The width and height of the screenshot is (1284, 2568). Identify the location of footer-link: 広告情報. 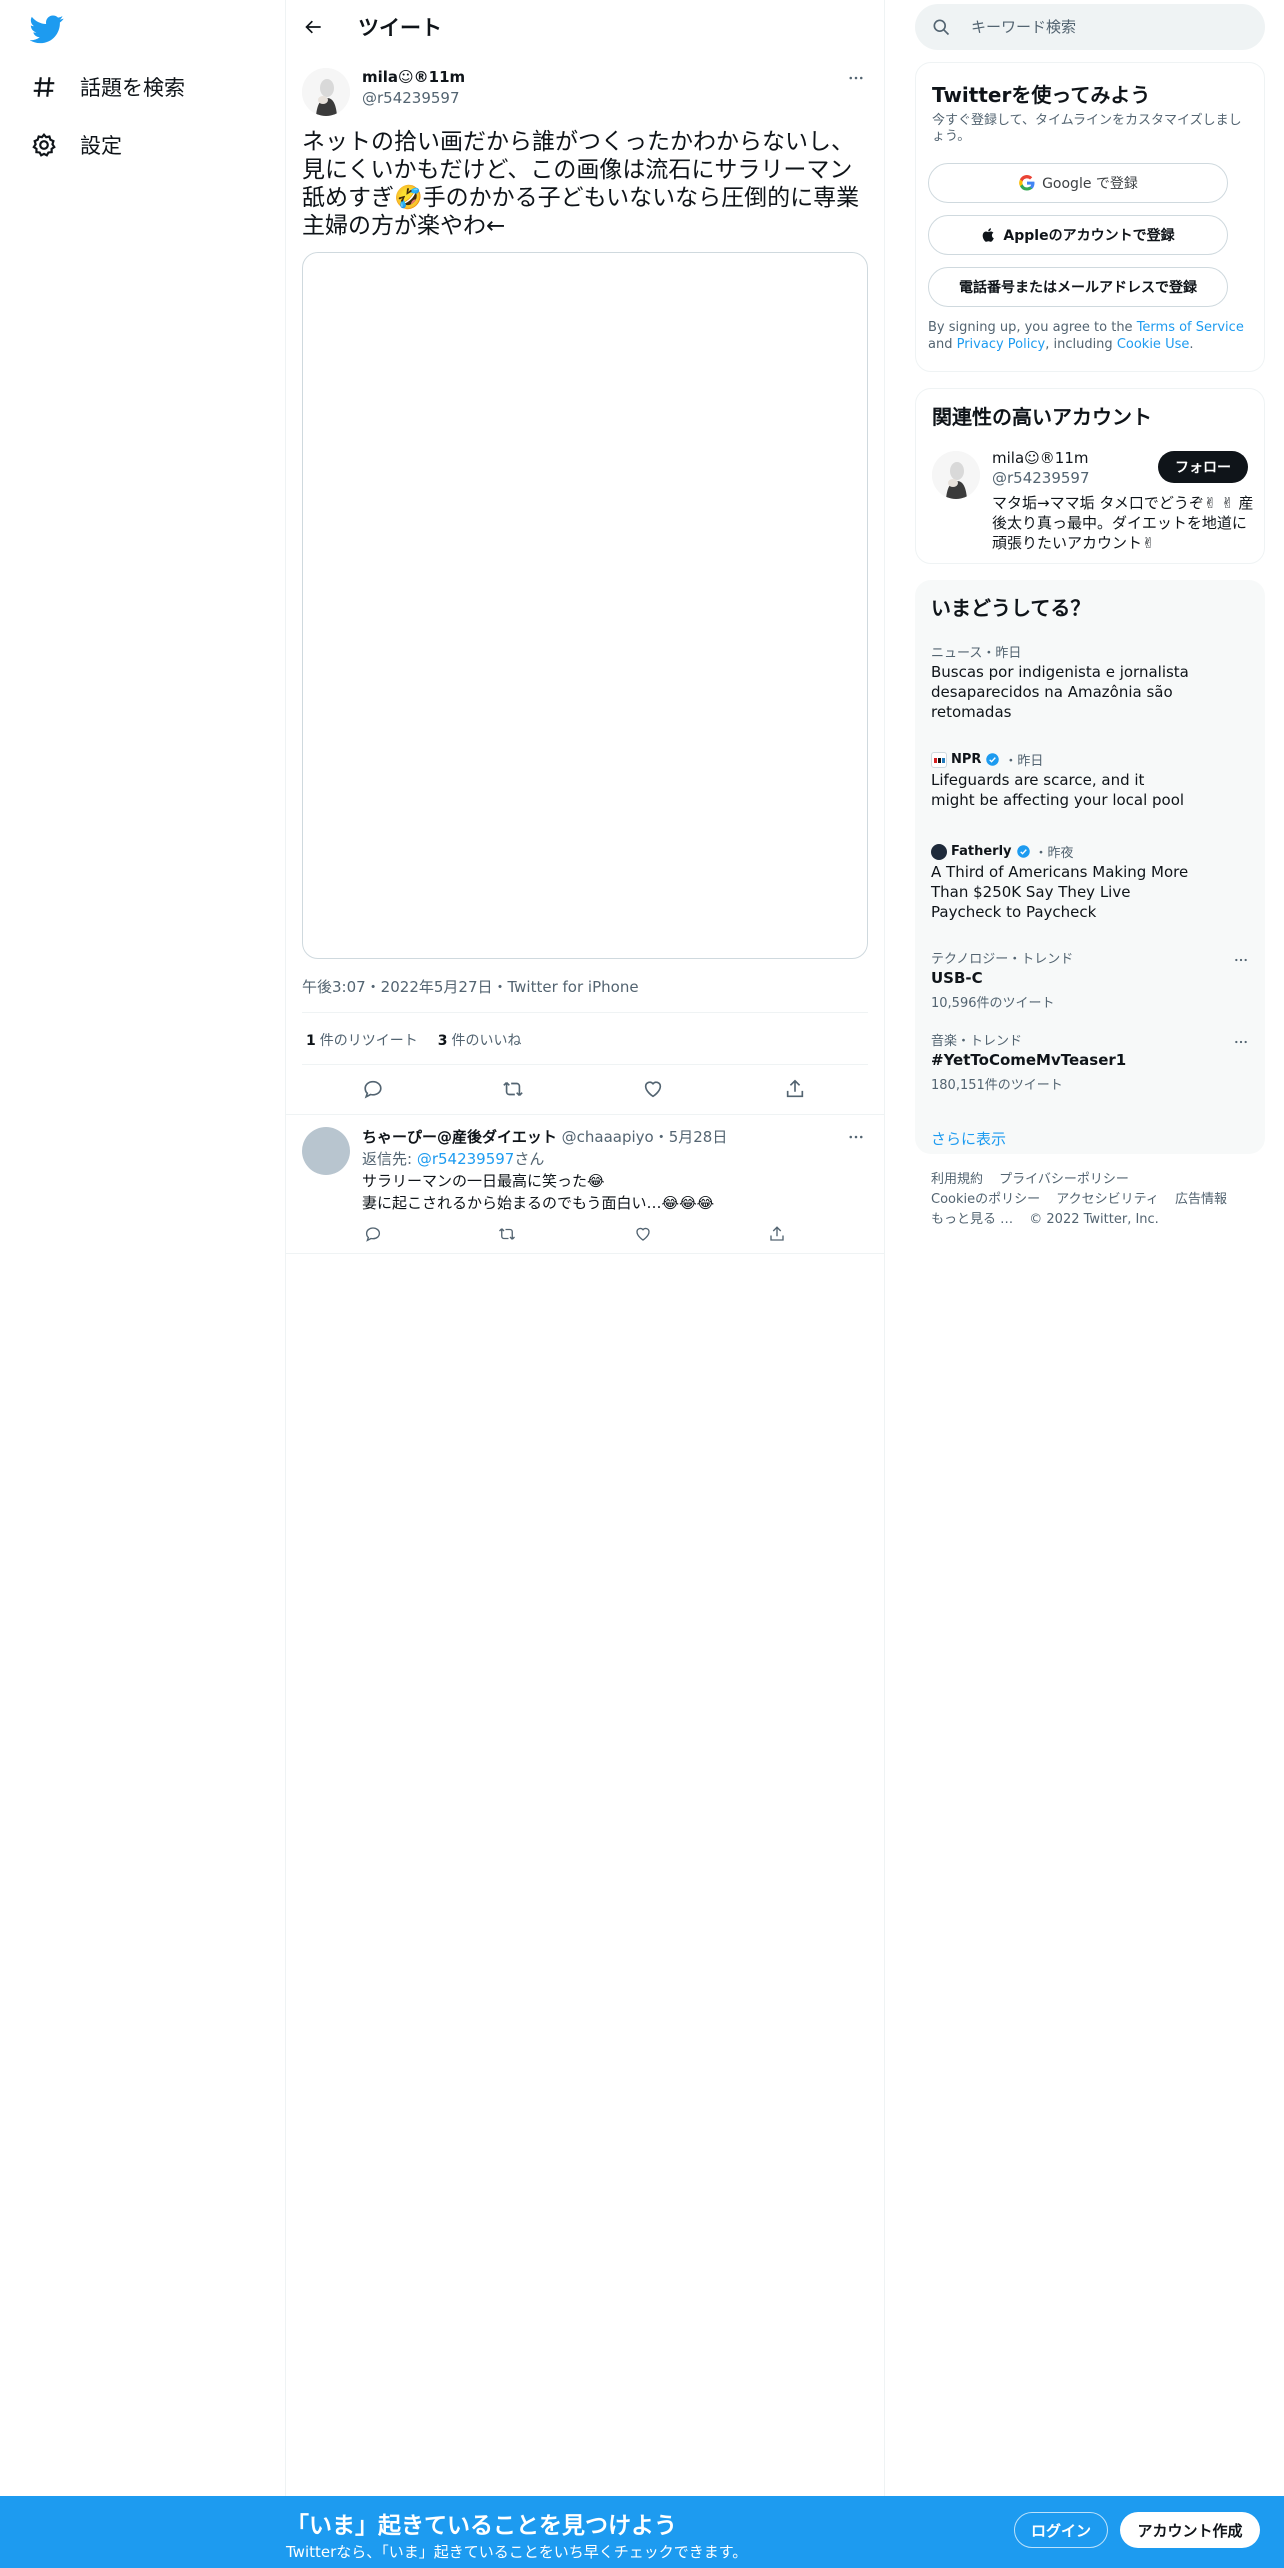
(1201, 1199).